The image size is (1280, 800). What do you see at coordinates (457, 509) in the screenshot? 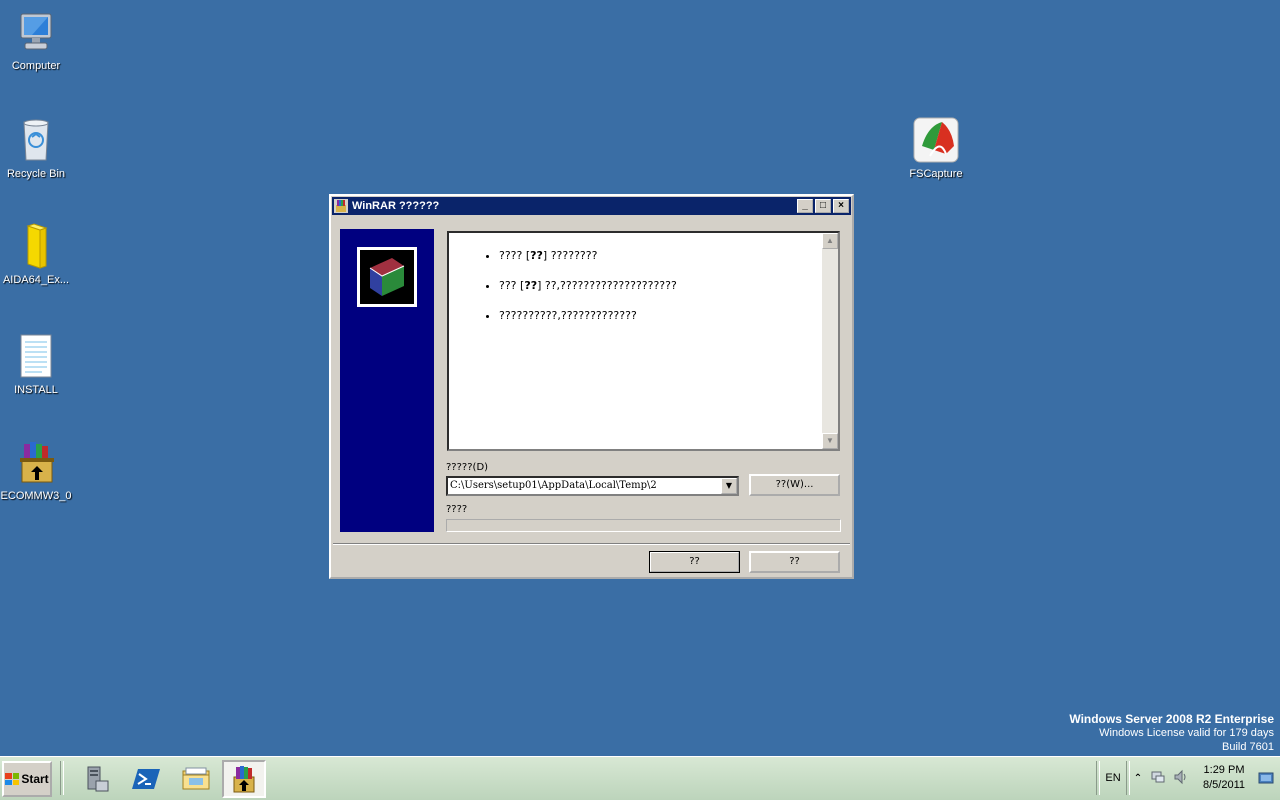
I see `progress-label: ????` at bounding box center [457, 509].